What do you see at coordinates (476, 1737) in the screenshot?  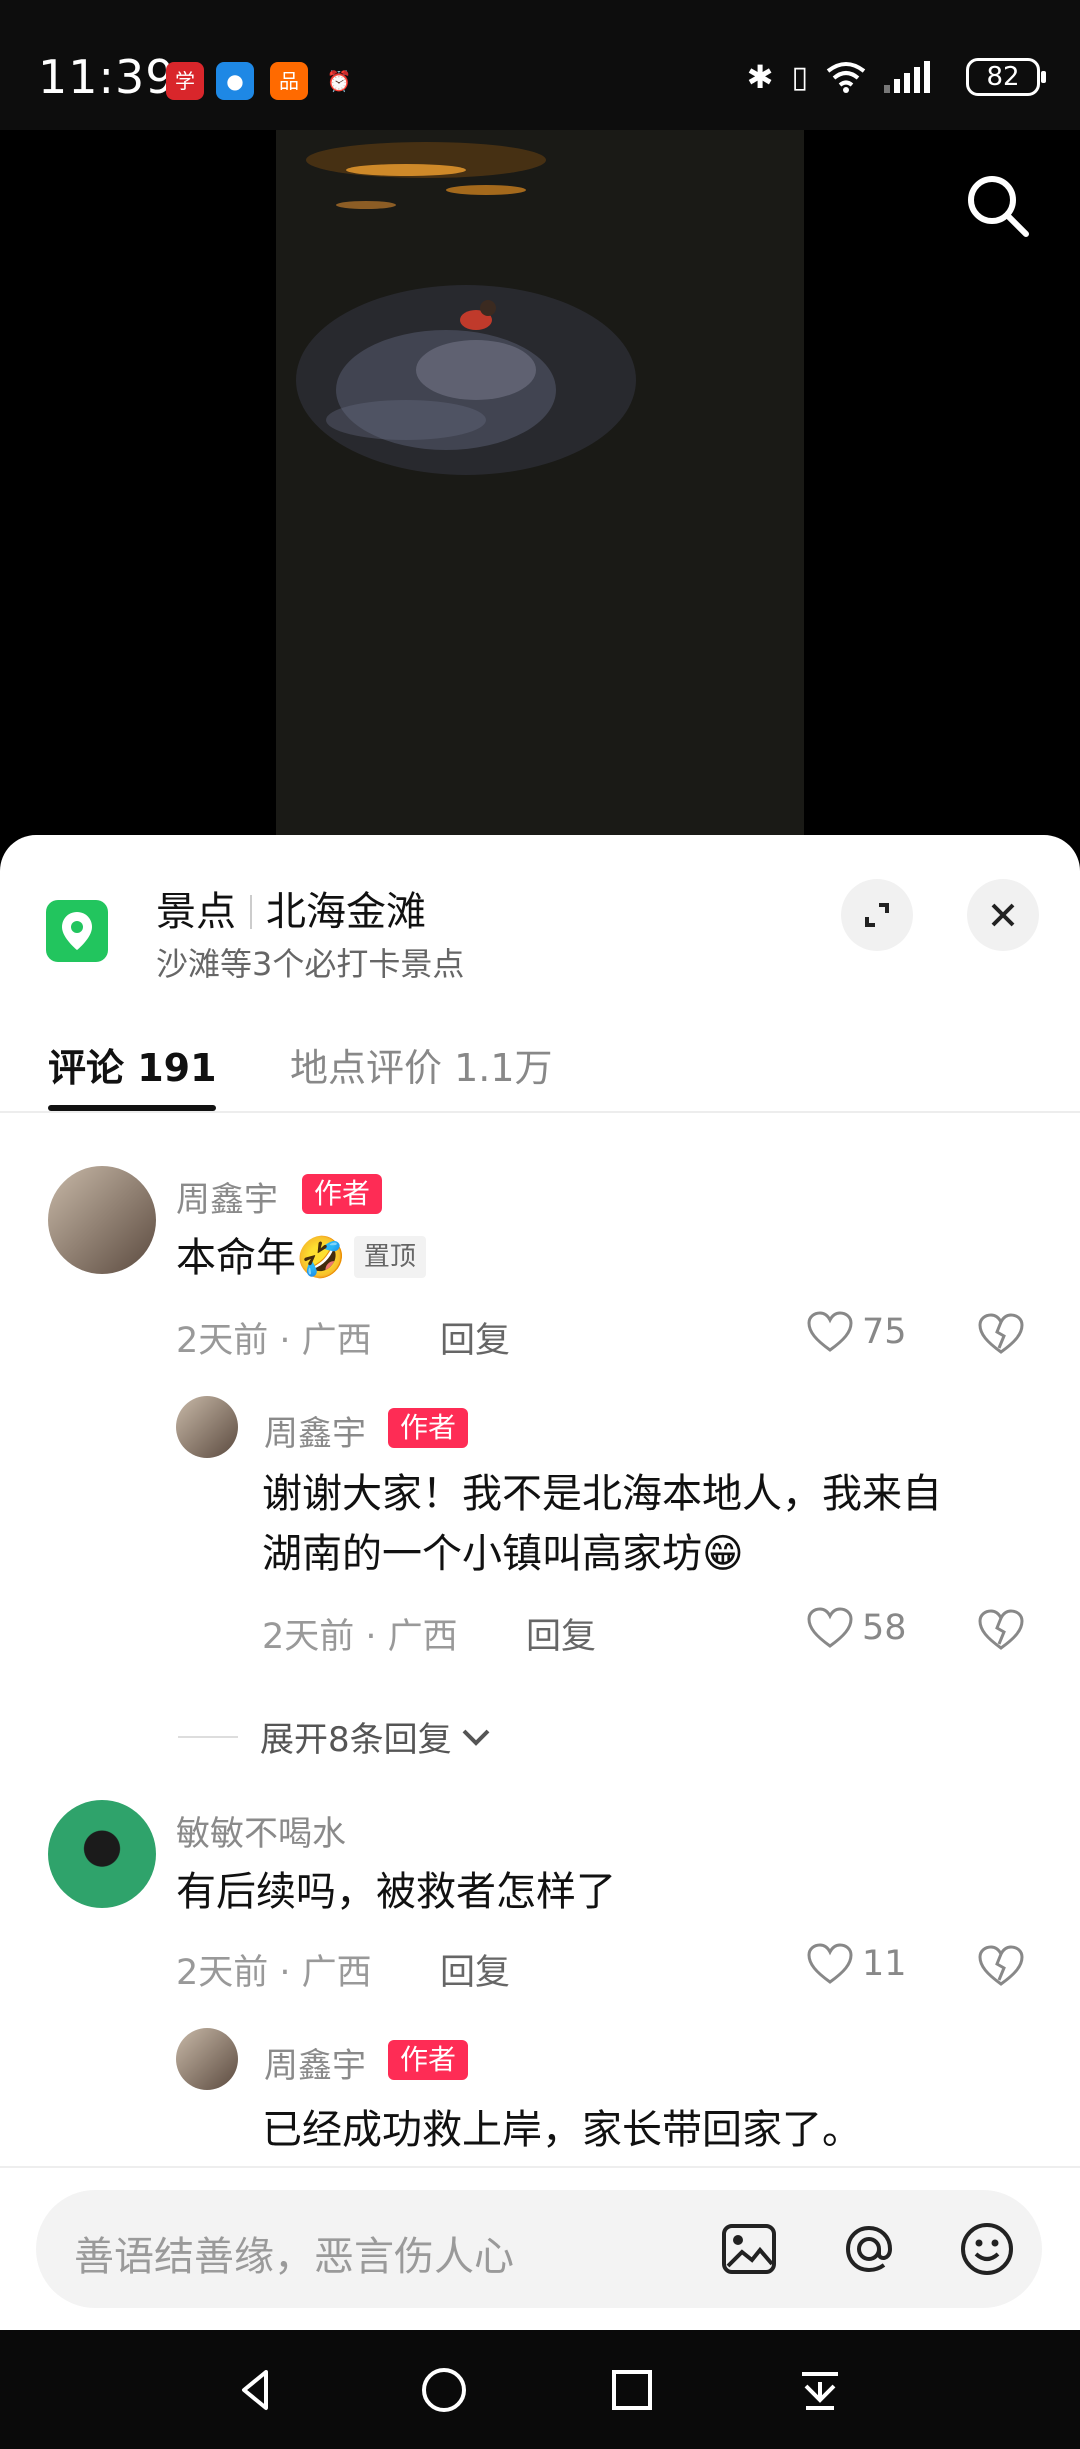 I see `chevron-down-icon` at bounding box center [476, 1737].